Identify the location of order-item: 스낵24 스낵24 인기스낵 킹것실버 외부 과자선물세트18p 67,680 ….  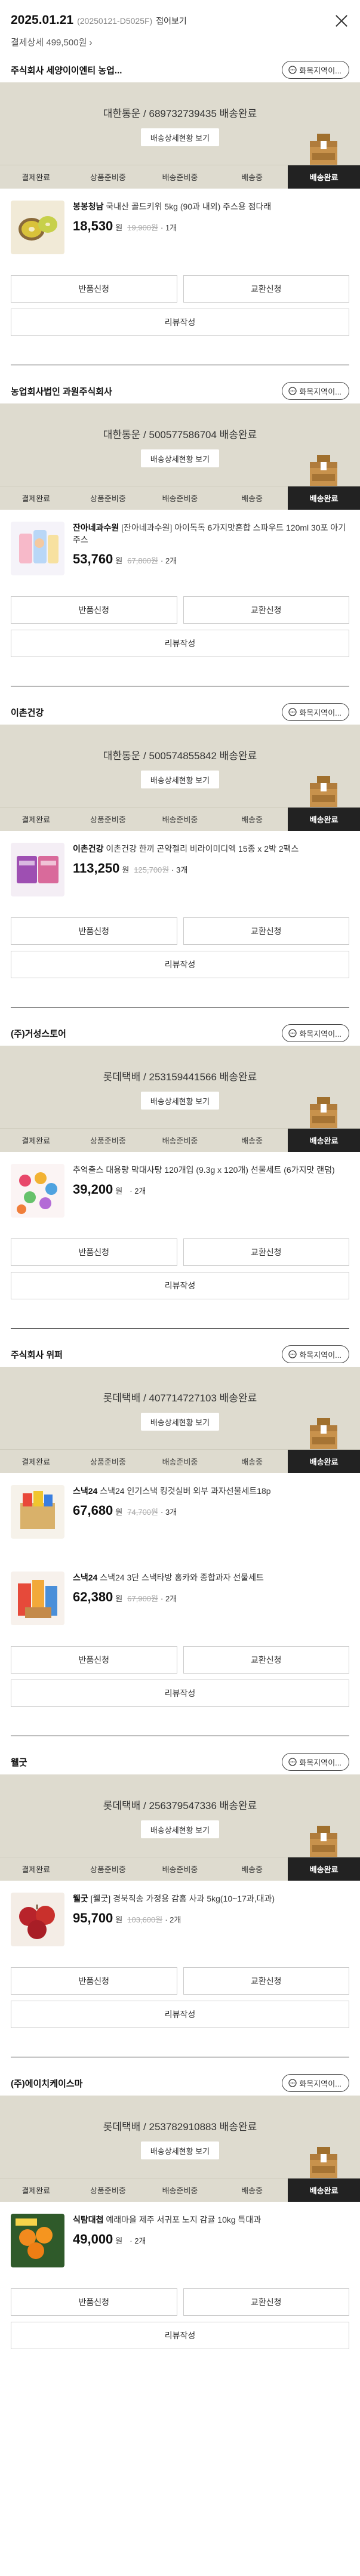
(180, 1516).